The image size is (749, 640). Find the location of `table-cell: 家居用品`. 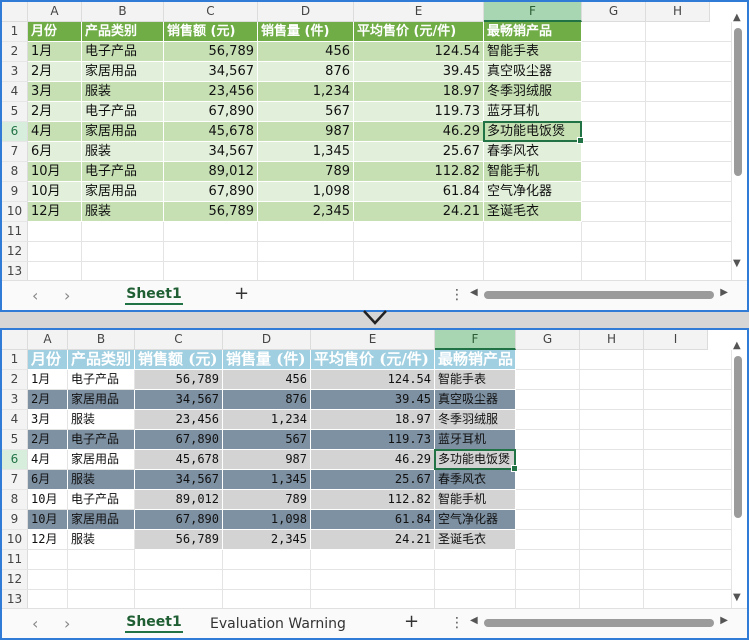

table-cell: 家居用品 is located at coordinates (123, 132).